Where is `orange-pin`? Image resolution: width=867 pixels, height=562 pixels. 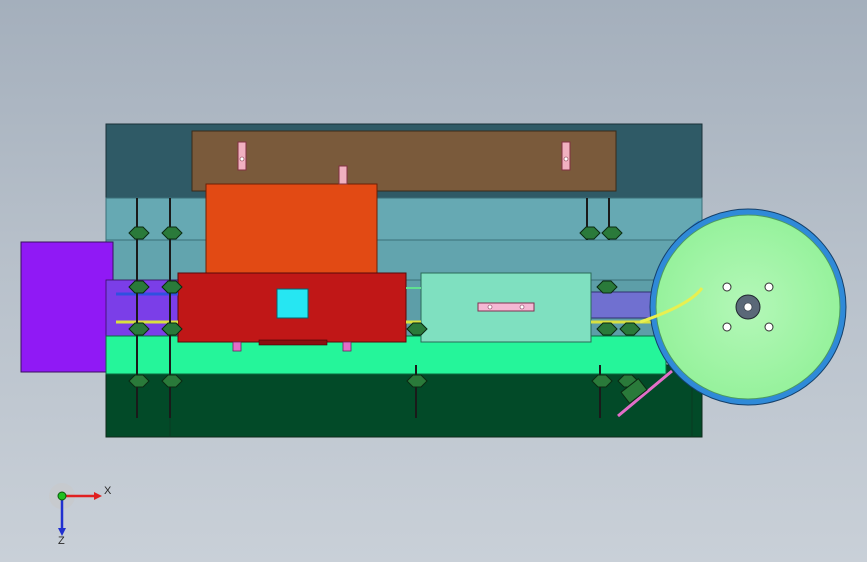 orange-pin is located at coordinates (343, 175).